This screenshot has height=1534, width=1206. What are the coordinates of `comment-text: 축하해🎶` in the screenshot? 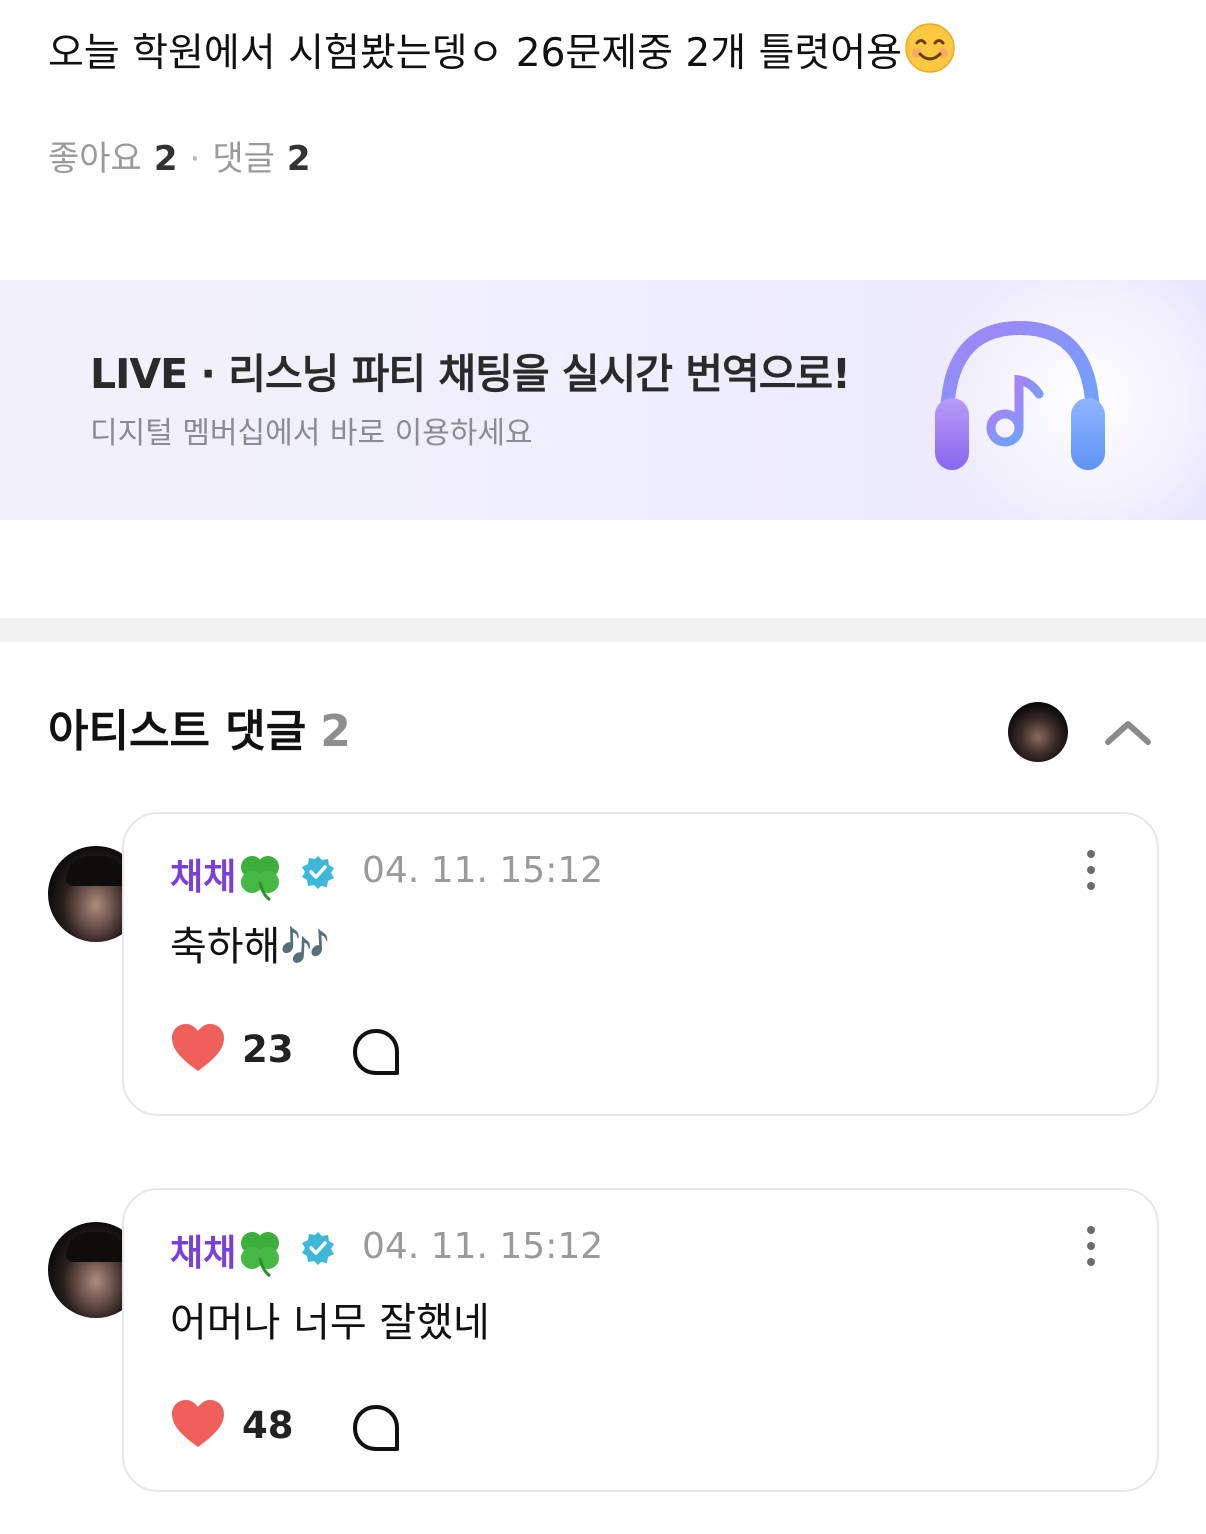 It's located at (250, 947).